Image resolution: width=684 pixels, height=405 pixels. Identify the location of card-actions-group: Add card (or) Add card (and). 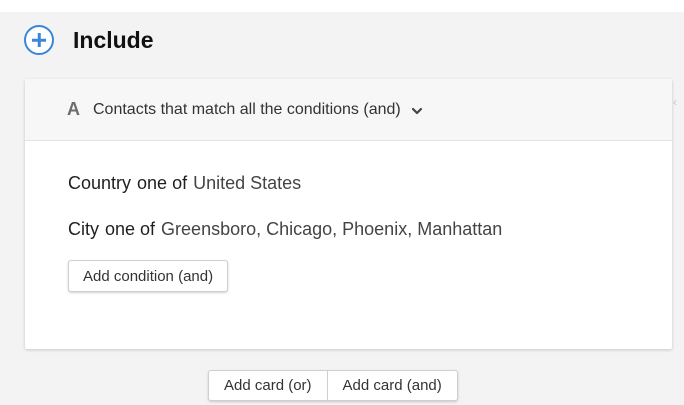
(333, 385).